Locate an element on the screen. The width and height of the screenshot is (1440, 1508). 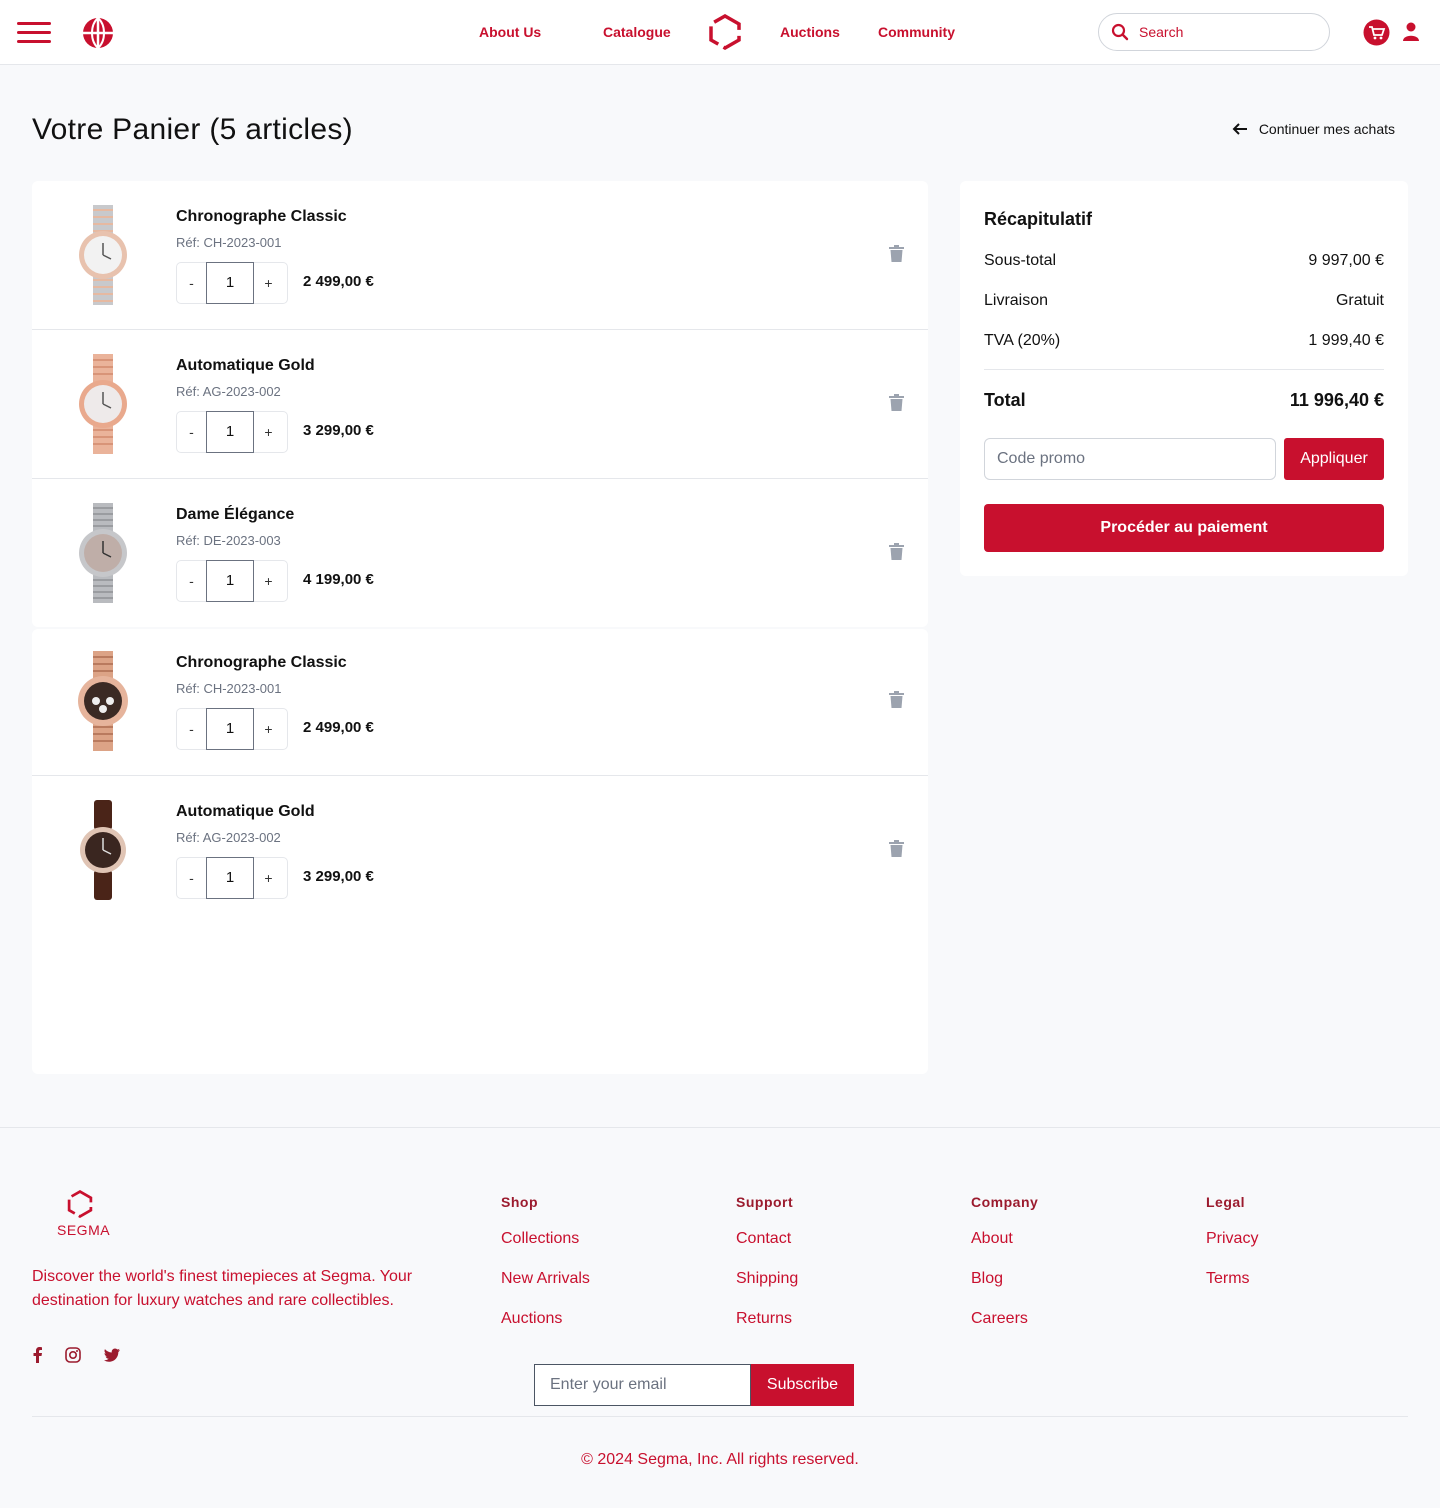
nav-about-us: About Us is located at coordinates (510, 32).